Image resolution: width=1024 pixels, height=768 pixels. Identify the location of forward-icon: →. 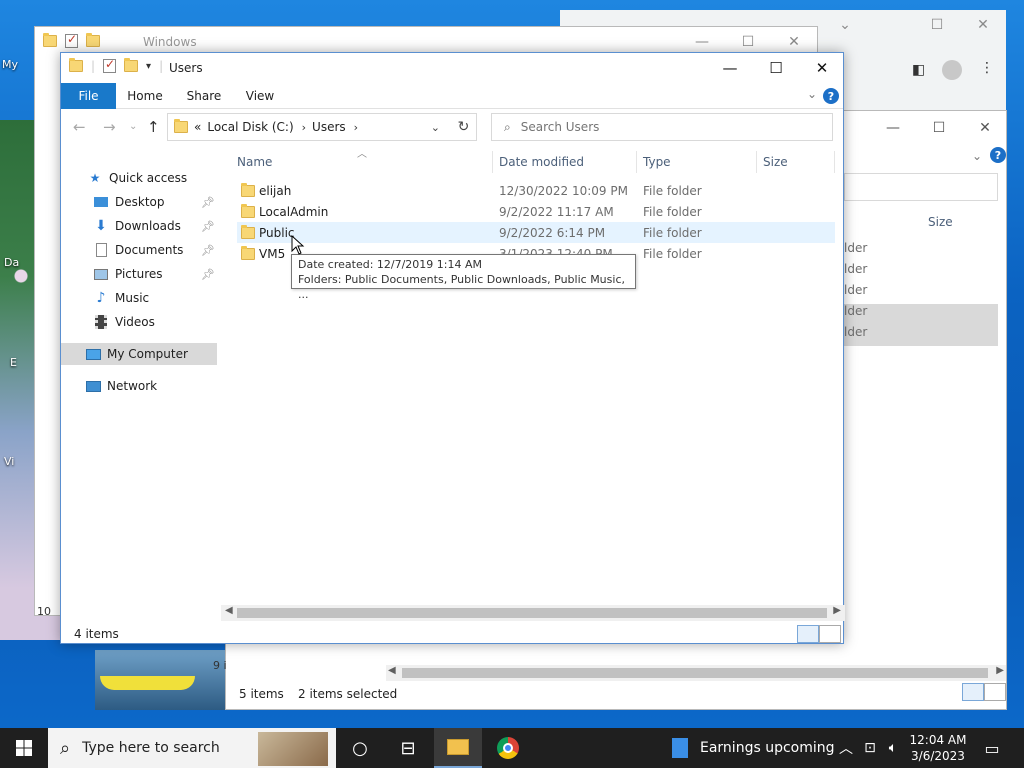
(109, 127).